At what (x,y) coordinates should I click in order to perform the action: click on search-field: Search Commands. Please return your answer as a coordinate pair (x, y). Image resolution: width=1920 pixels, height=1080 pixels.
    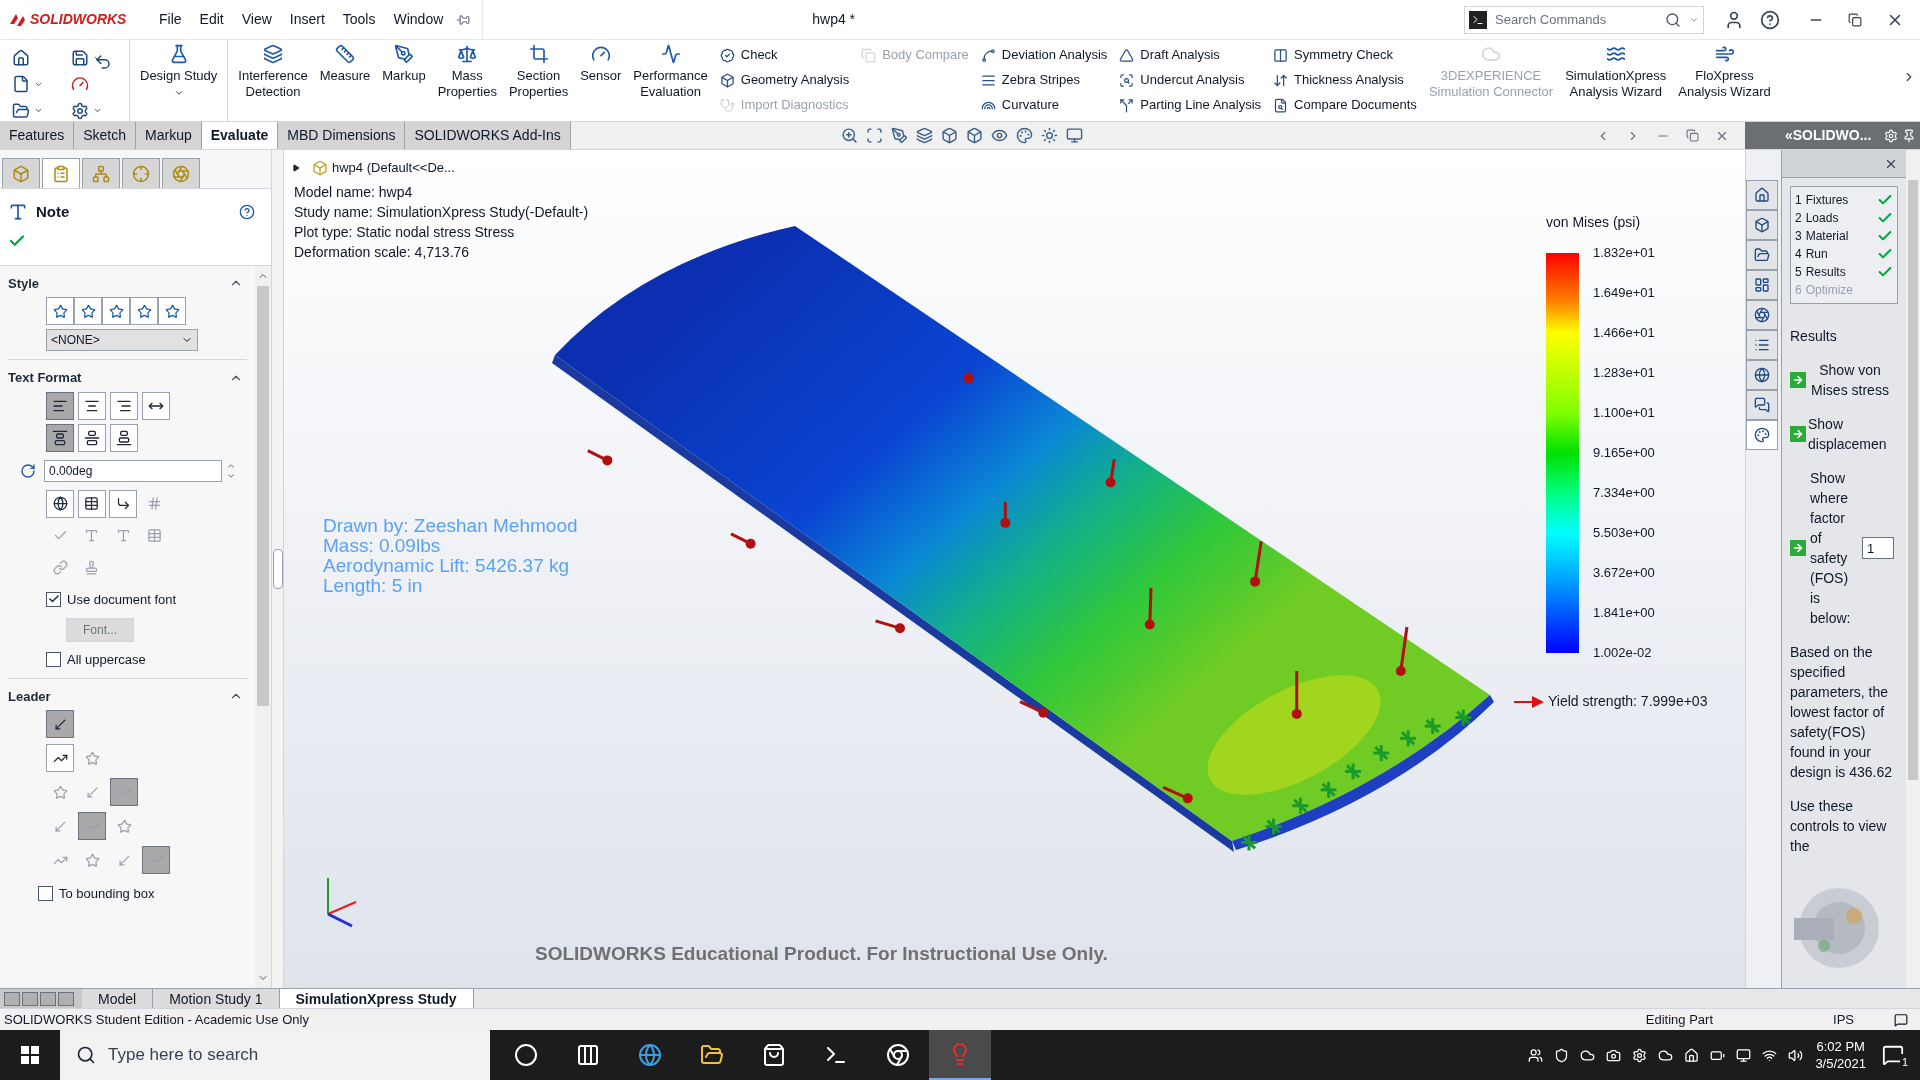
    Looking at the image, I should click on (1584, 19).